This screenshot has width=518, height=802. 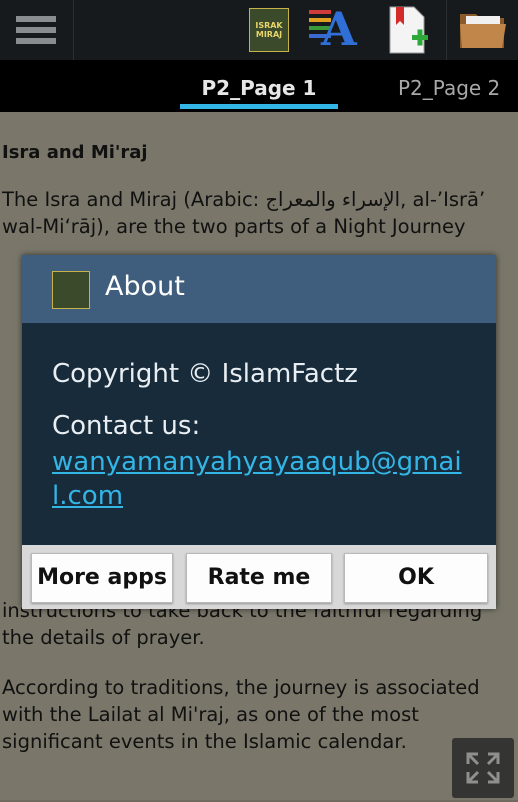 What do you see at coordinates (75, 152) in the screenshot?
I see `article-title: Isra and Mi'raj` at bounding box center [75, 152].